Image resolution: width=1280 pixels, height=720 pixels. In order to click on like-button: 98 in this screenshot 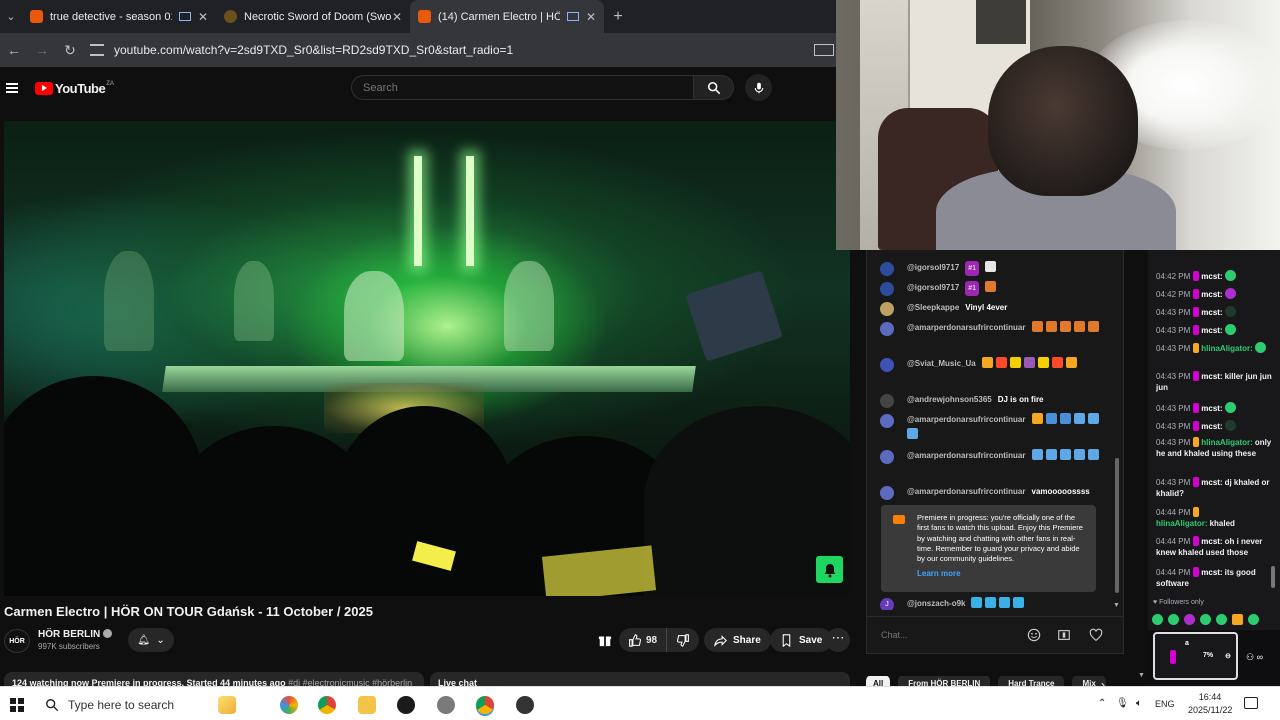, I will do `click(643, 640)`.